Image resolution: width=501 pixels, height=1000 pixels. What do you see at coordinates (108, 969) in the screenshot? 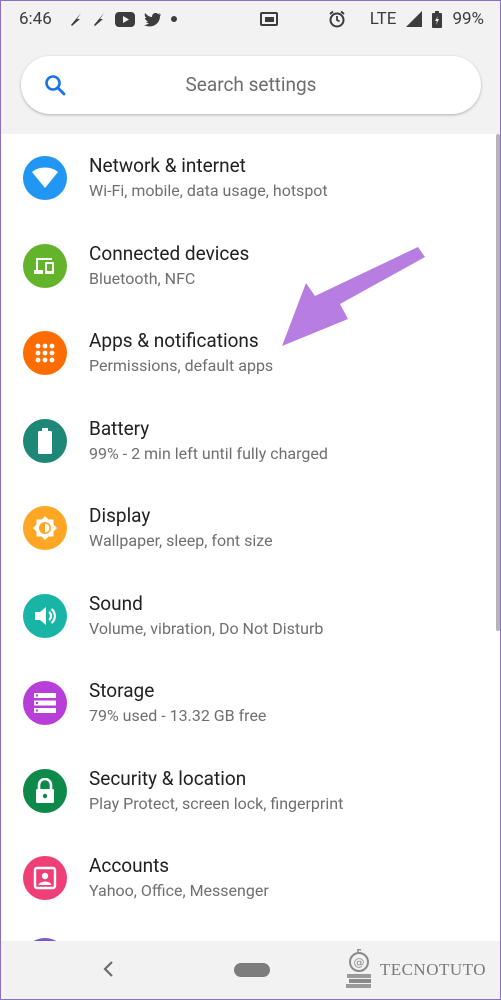
I see `back-icon` at bounding box center [108, 969].